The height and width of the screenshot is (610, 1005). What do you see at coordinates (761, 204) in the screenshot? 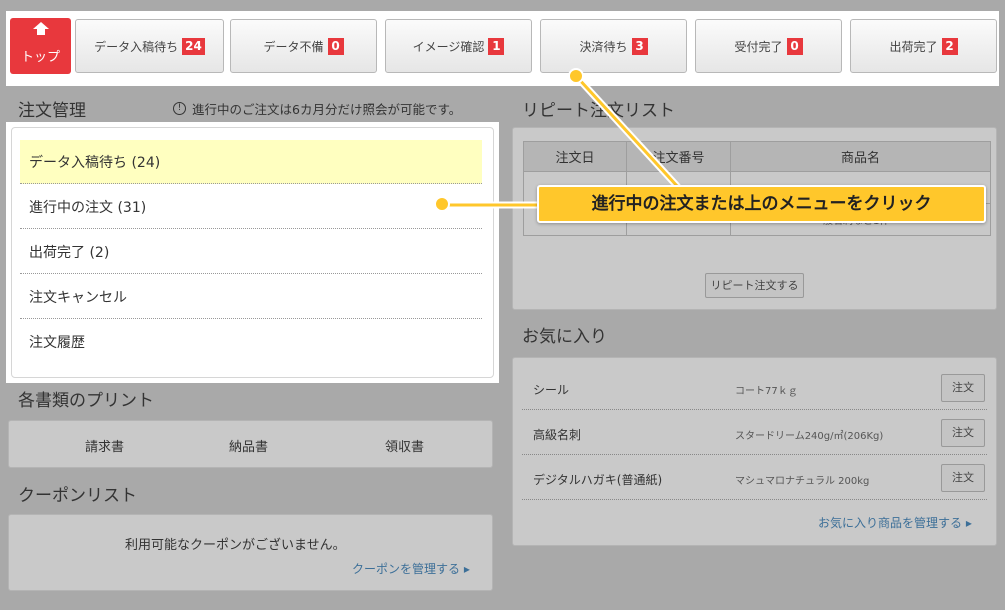
I see `callout-label: 進行中の注文または上のメニューをクリック` at bounding box center [761, 204].